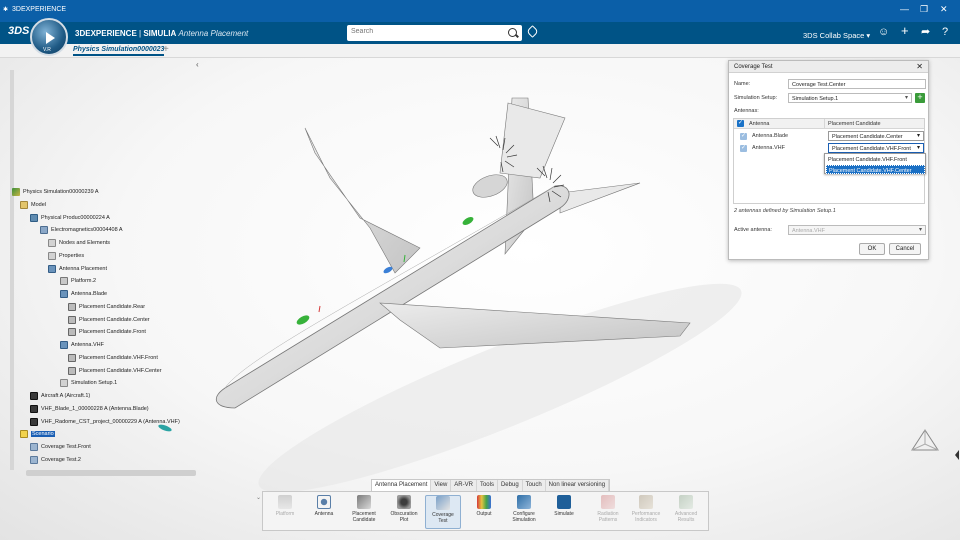 Image resolution: width=960 pixels, height=540 pixels. Describe the element at coordinates (510, 485) in the screenshot. I see `action-tab: Debug` at that location.